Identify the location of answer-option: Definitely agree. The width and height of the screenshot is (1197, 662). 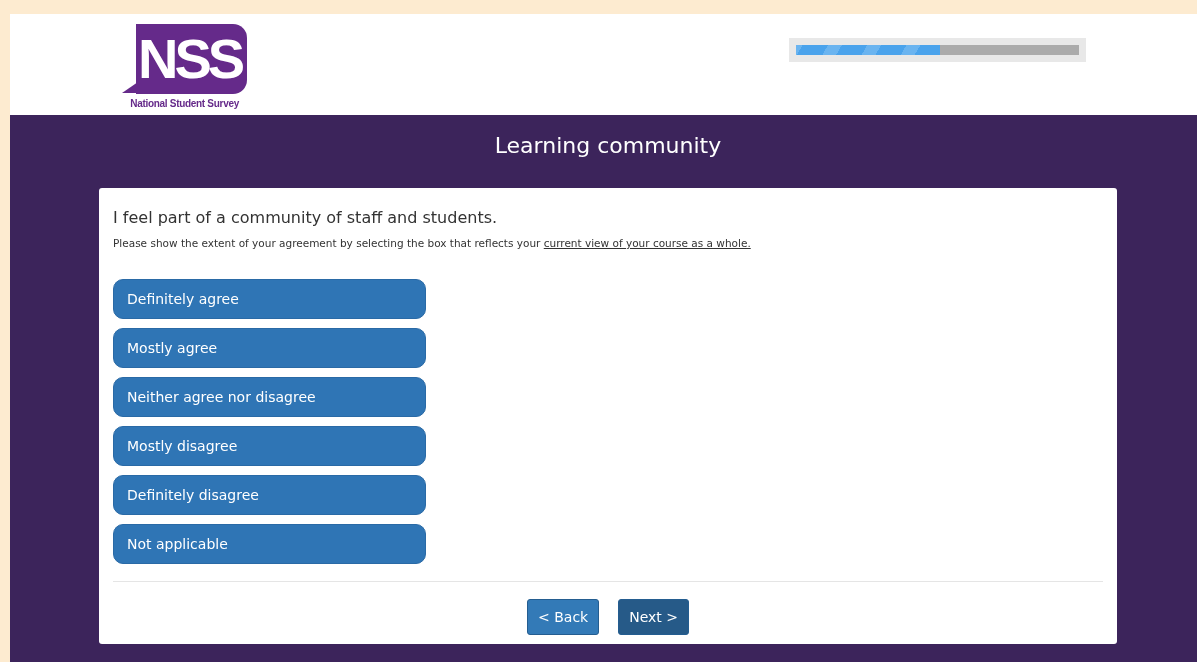
(269, 299).